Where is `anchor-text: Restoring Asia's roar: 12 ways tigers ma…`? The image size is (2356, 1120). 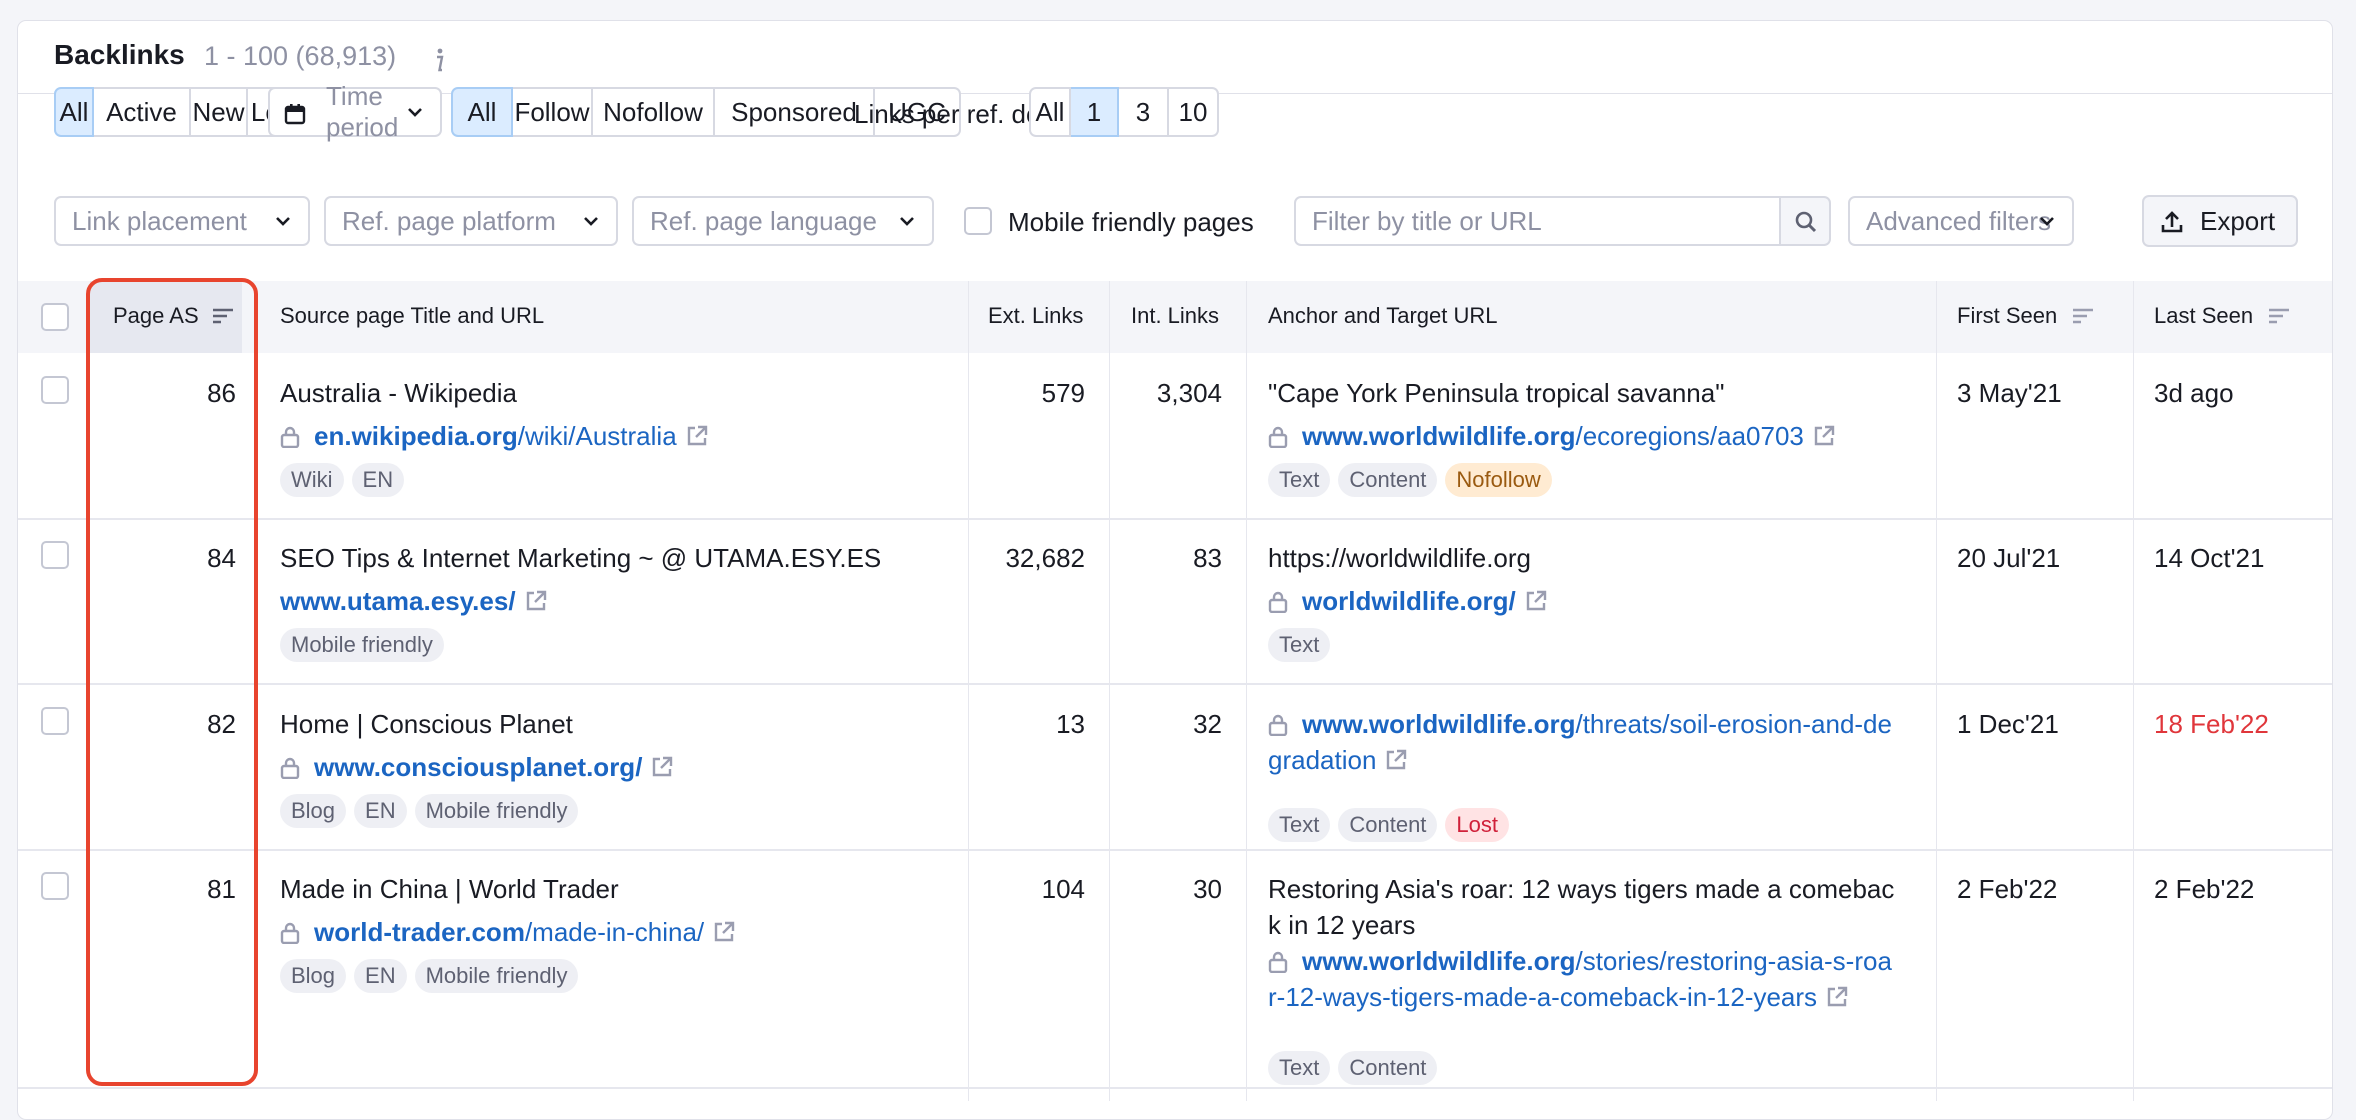 anchor-text: Restoring Asia's roar: 12 ways tigers ma… is located at coordinates (1581, 907).